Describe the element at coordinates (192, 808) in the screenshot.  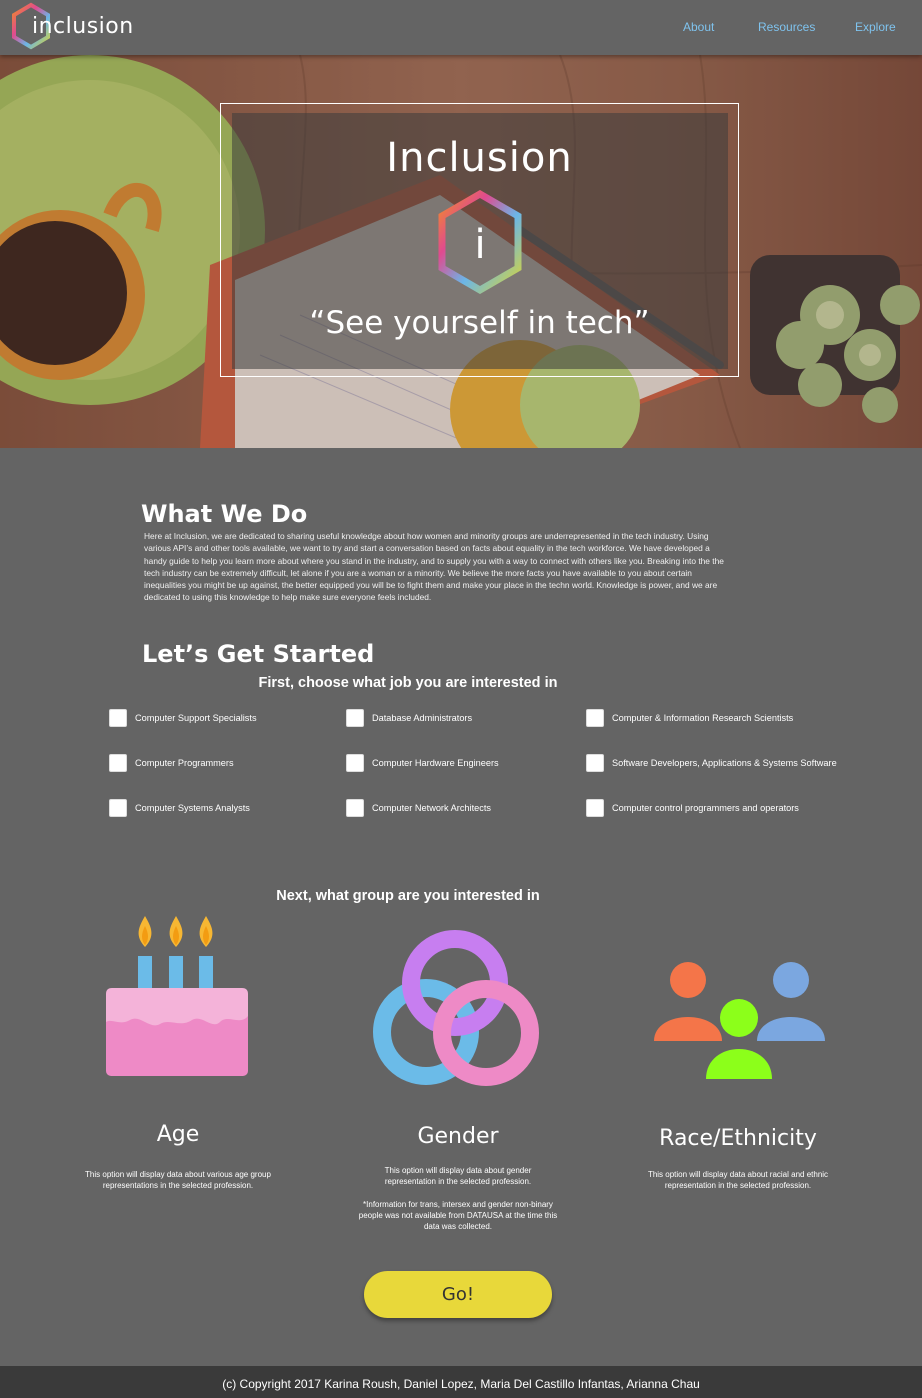
I see `job-label: Computer Systems Analysts` at that location.